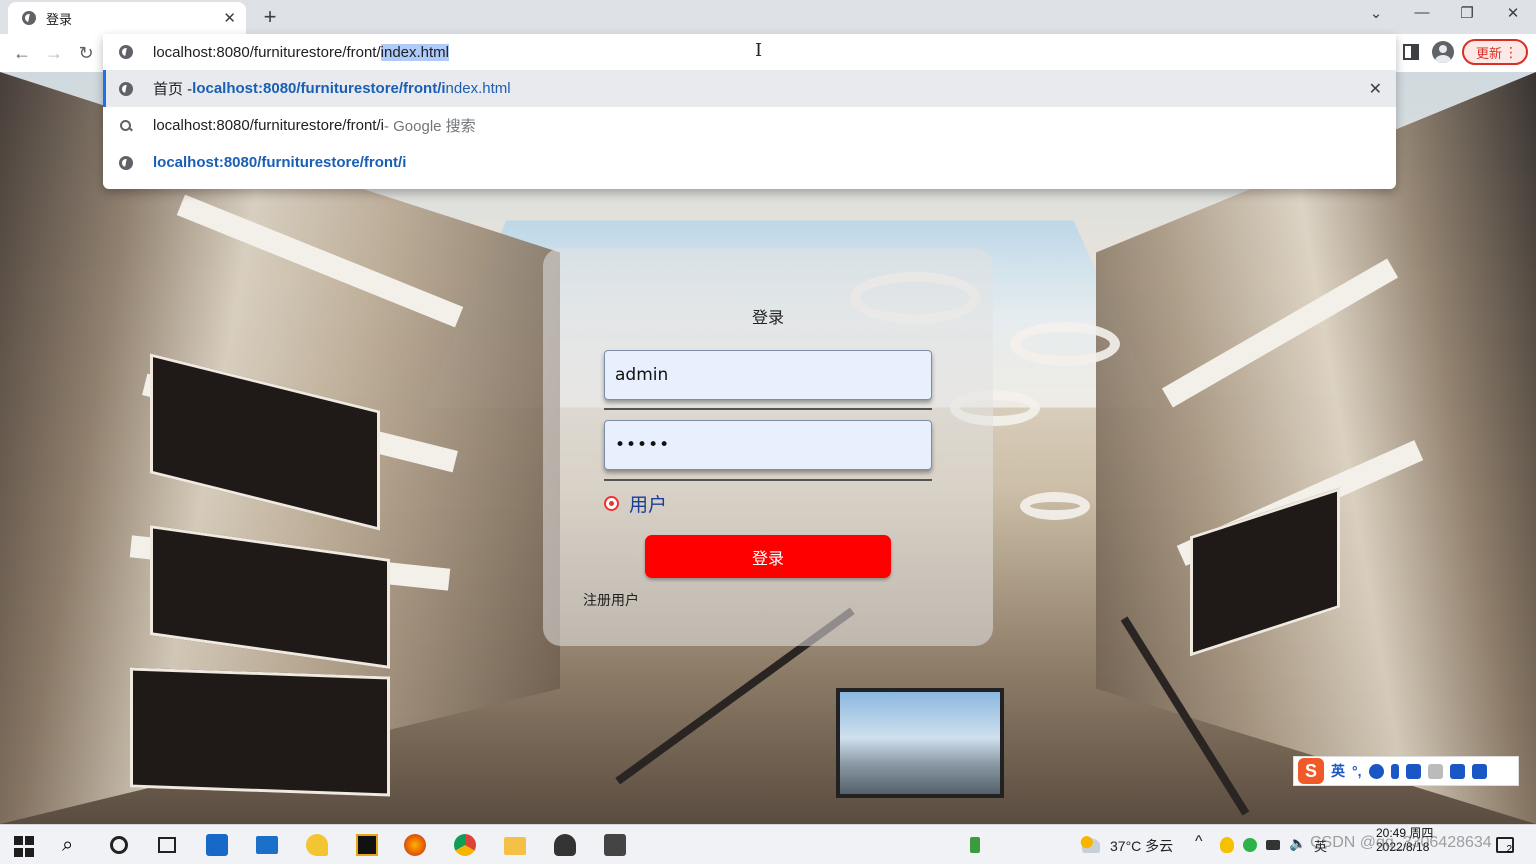 The image size is (1536, 864). Describe the element at coordinates (54, 53) in the screenshot. I see `forward-arrow-icon: →` at that location.